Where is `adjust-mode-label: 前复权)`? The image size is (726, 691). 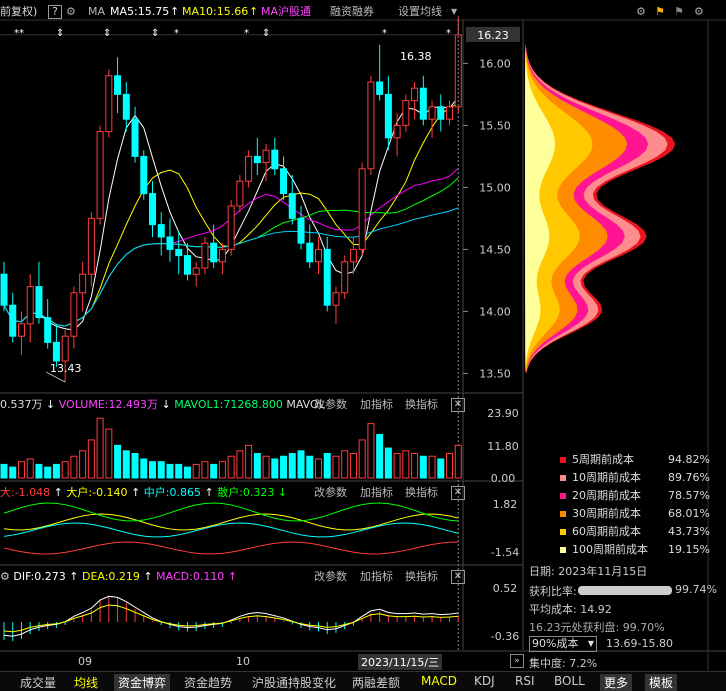 adjust-mode-label: 前复权) is located at coordinates (18, 12).